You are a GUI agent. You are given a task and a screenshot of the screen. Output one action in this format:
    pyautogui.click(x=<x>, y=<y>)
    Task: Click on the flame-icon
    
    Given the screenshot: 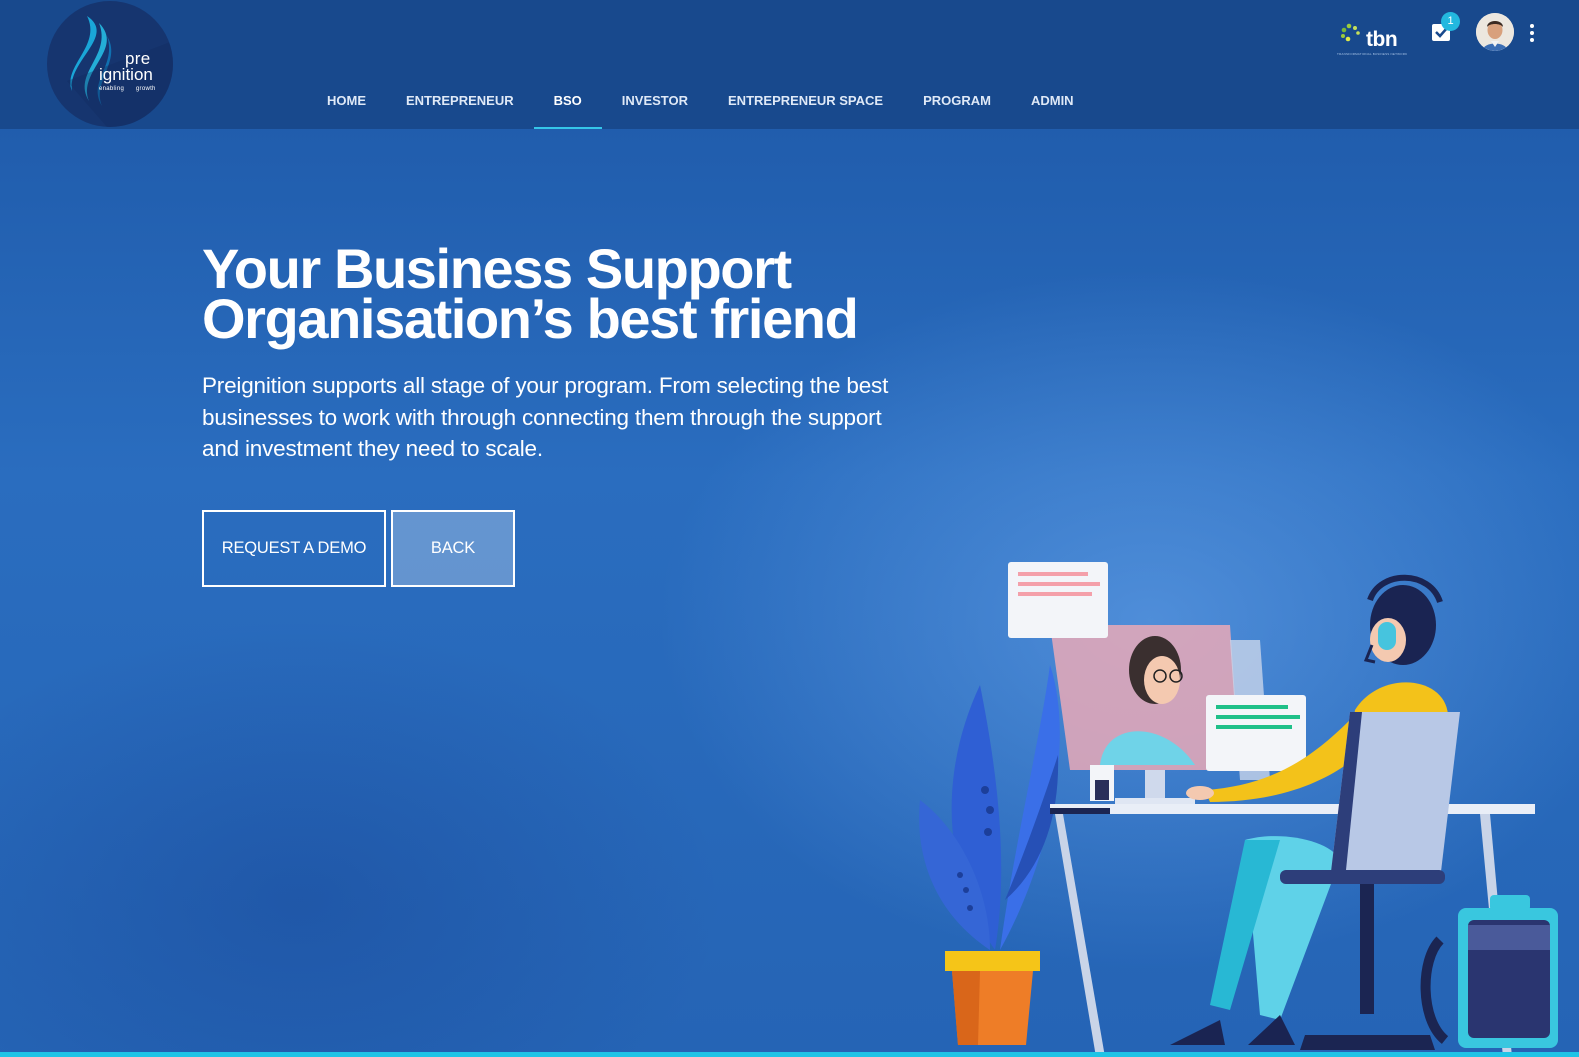 What is the action you would take?
    pyautogui.click(x=120, y=71)
    